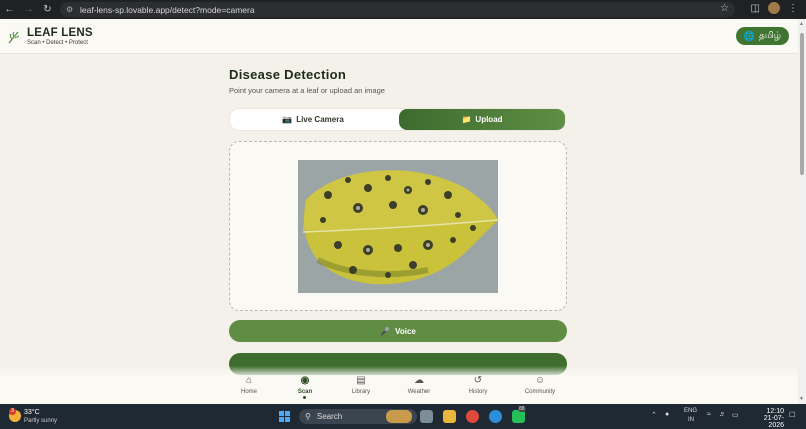 This screenshot has height=429, width=806. What do you see at coordinates (690, 411) in the screenshot?
I see `language-indicator-line1: ENG` at bounding box center [690, 411].